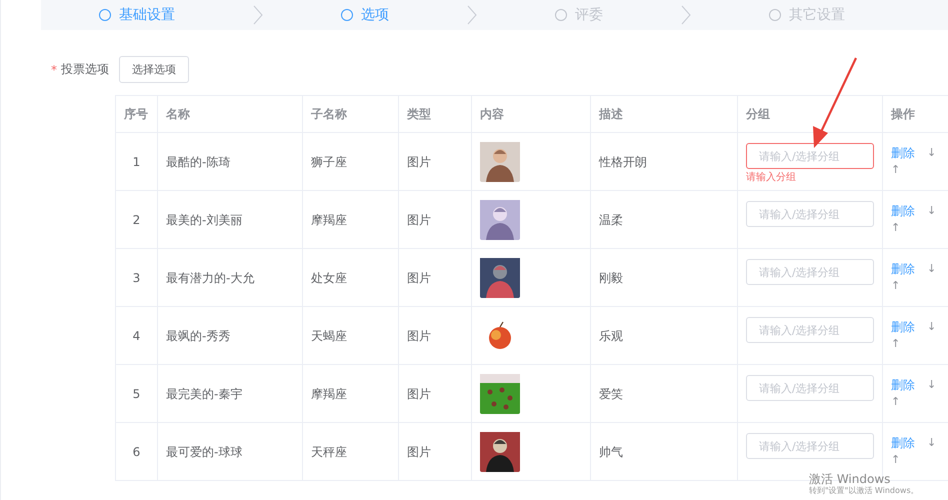 This screenshot has height=500, width=948. Describe the element at coordinates (178, 114) in the screenshot. I see `column-header: 名称` at that location.